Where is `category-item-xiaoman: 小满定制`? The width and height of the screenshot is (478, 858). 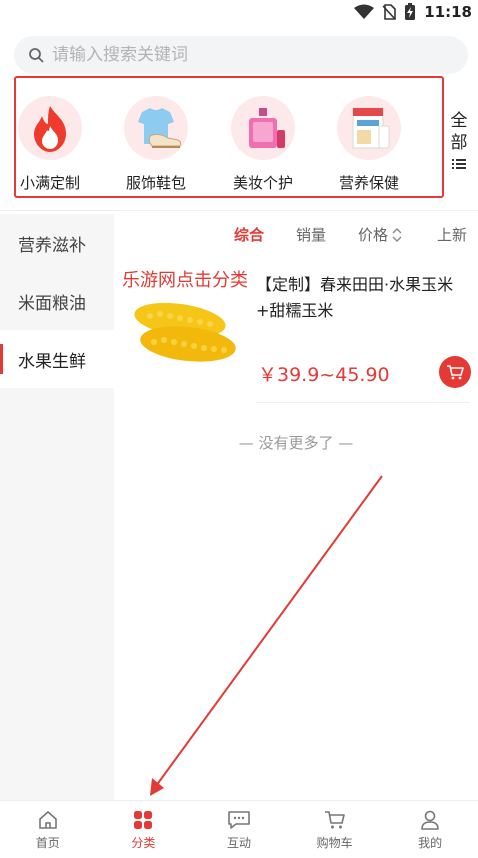 category-item-xiaoman: 小满定制 is located at coordinates (50, 144).